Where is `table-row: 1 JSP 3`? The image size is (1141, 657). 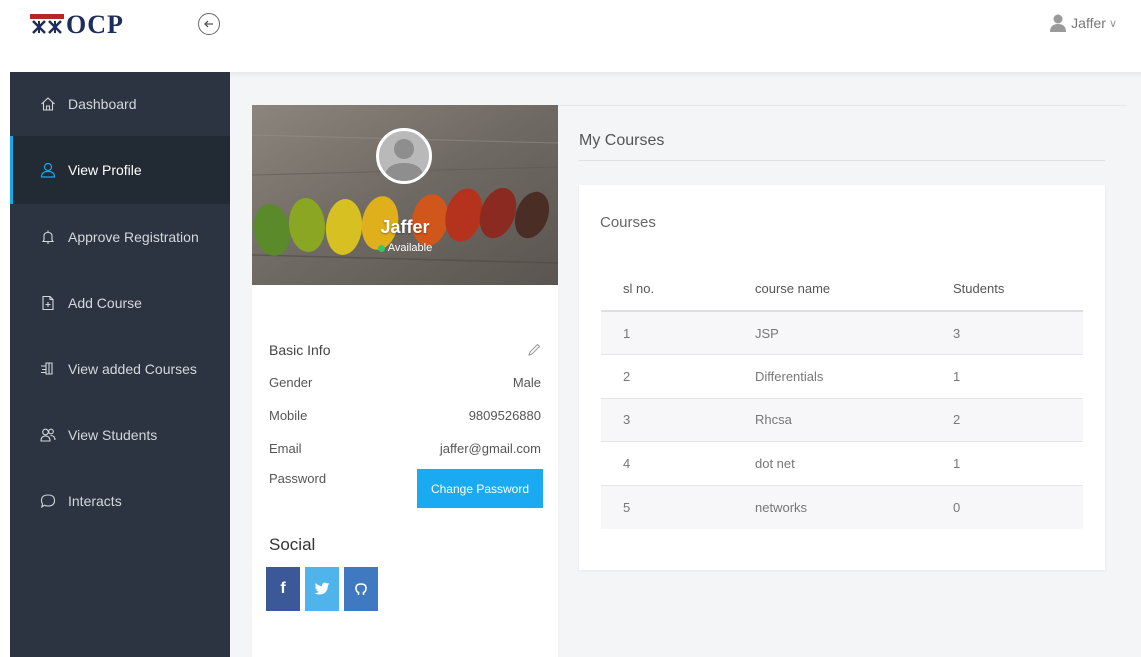 table-row: 1 JSP 3 is located at coordinates (842, 333).